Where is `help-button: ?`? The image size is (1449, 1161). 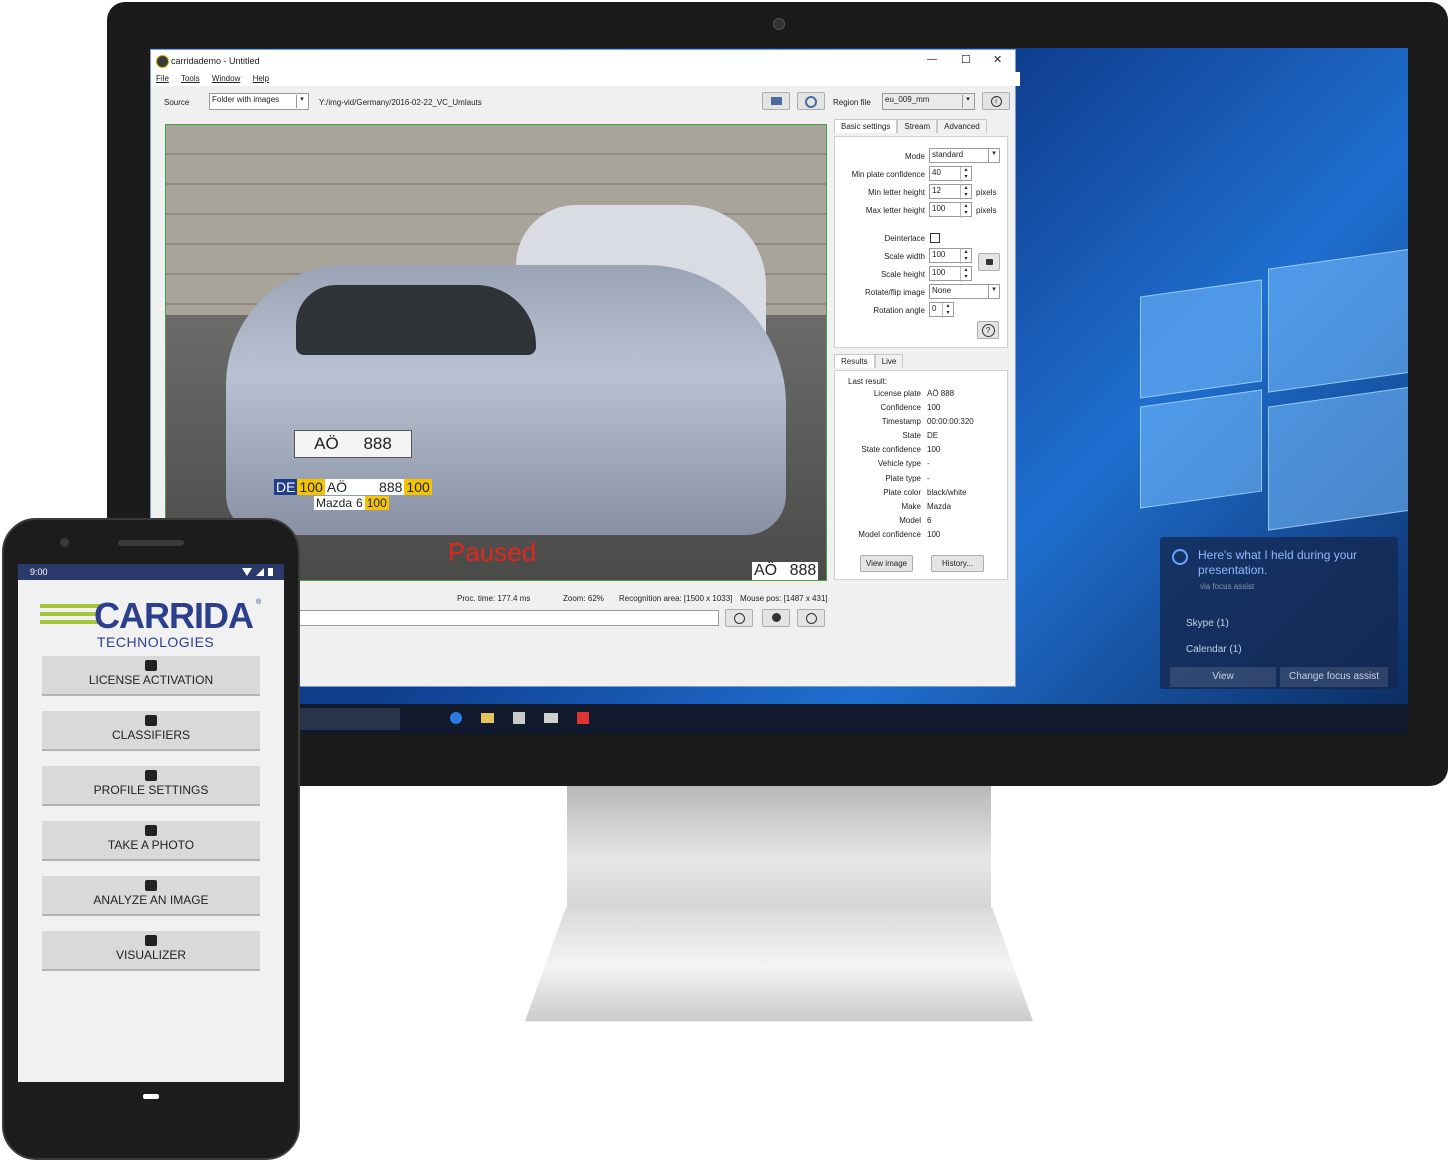 help-button: ? is located at coordinates (988, 330).